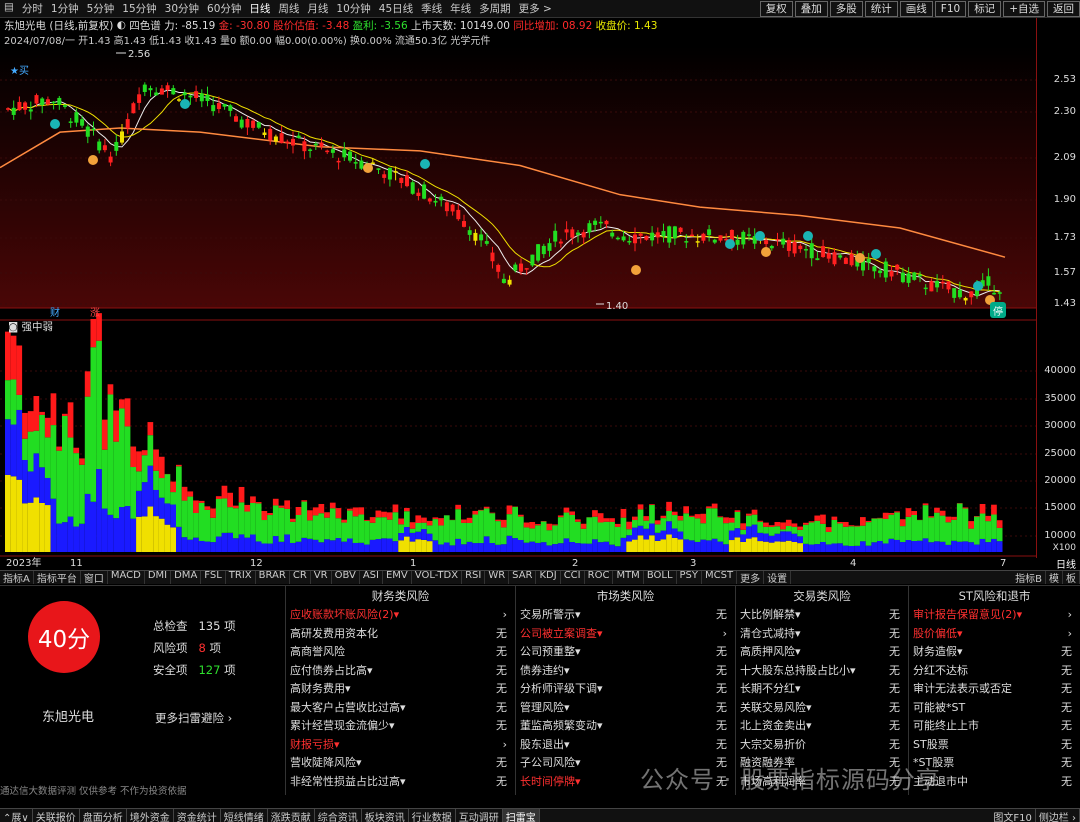  Describe the element at coordinates (1071, 577) in the screenshot. I see `indicator-tab: 板` at that location.